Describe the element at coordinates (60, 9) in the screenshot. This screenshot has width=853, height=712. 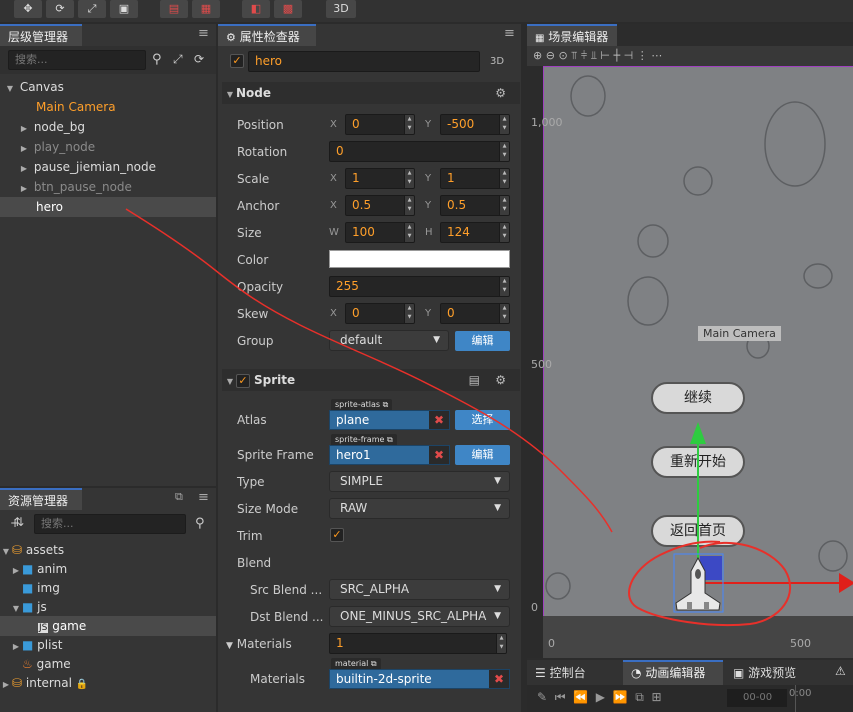
I see `rotate-tool-icon: ⟳` at that location.